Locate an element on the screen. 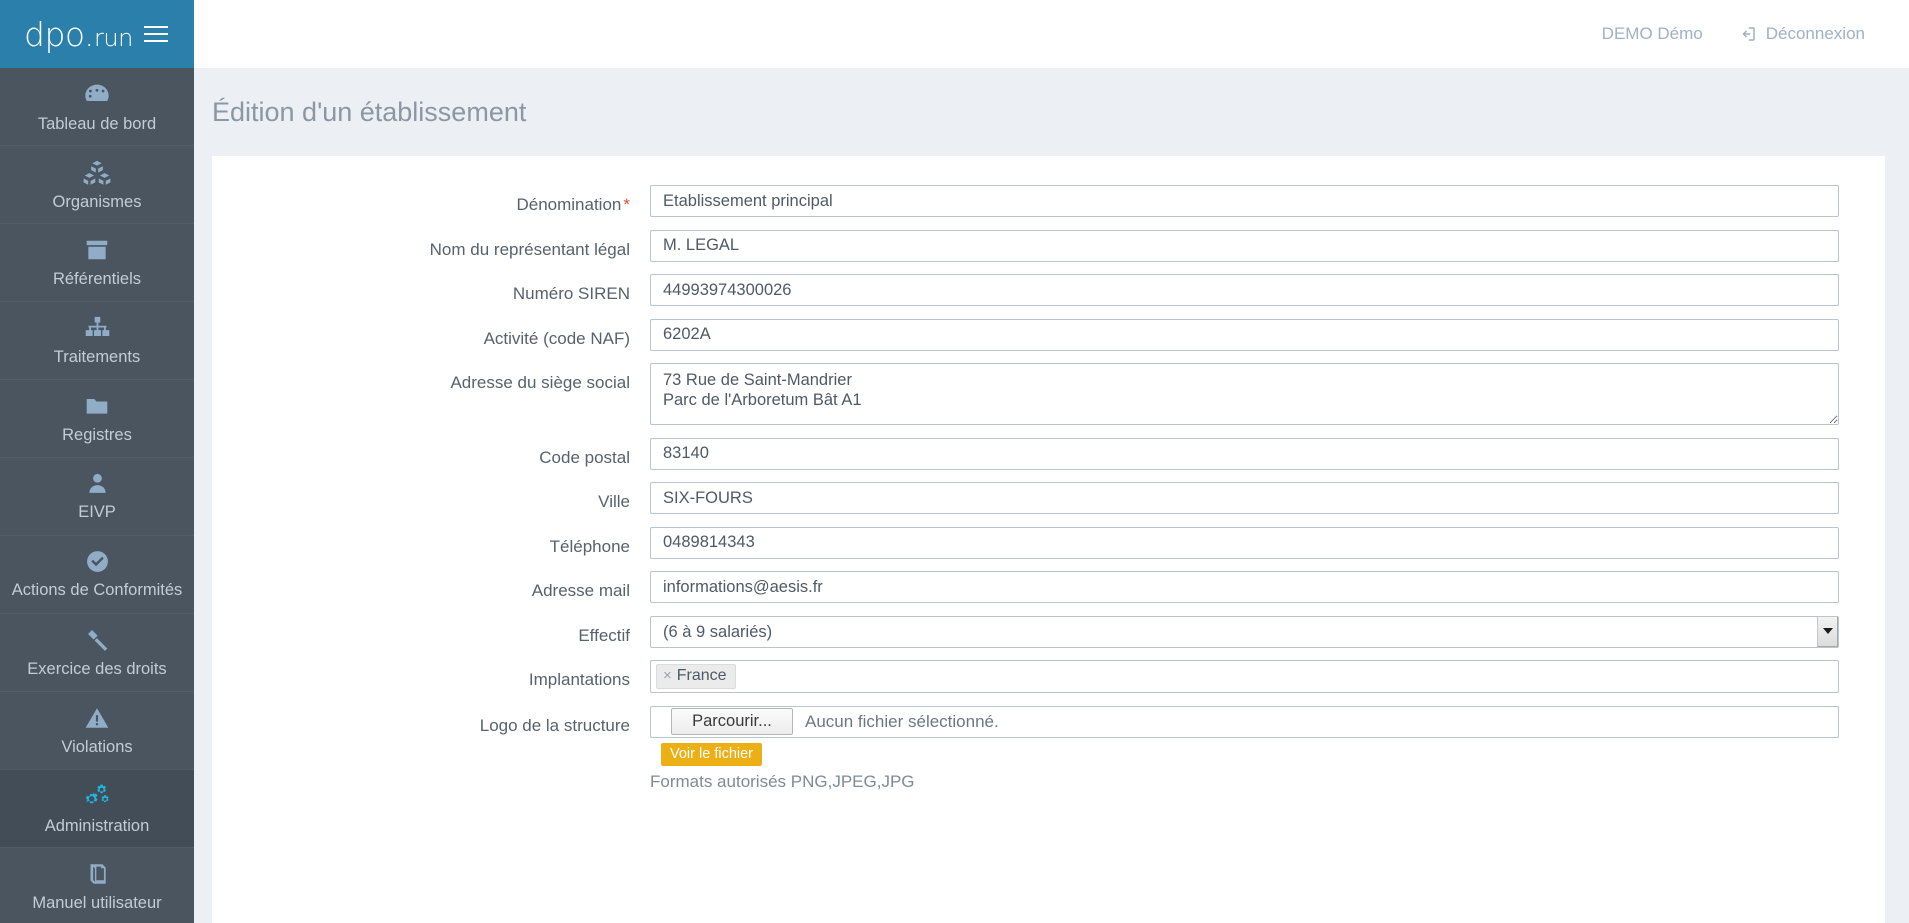 Image resolution: width=1909 pixels, height=923 pixels. sitemap-icon is located at coordinates (97, 327).